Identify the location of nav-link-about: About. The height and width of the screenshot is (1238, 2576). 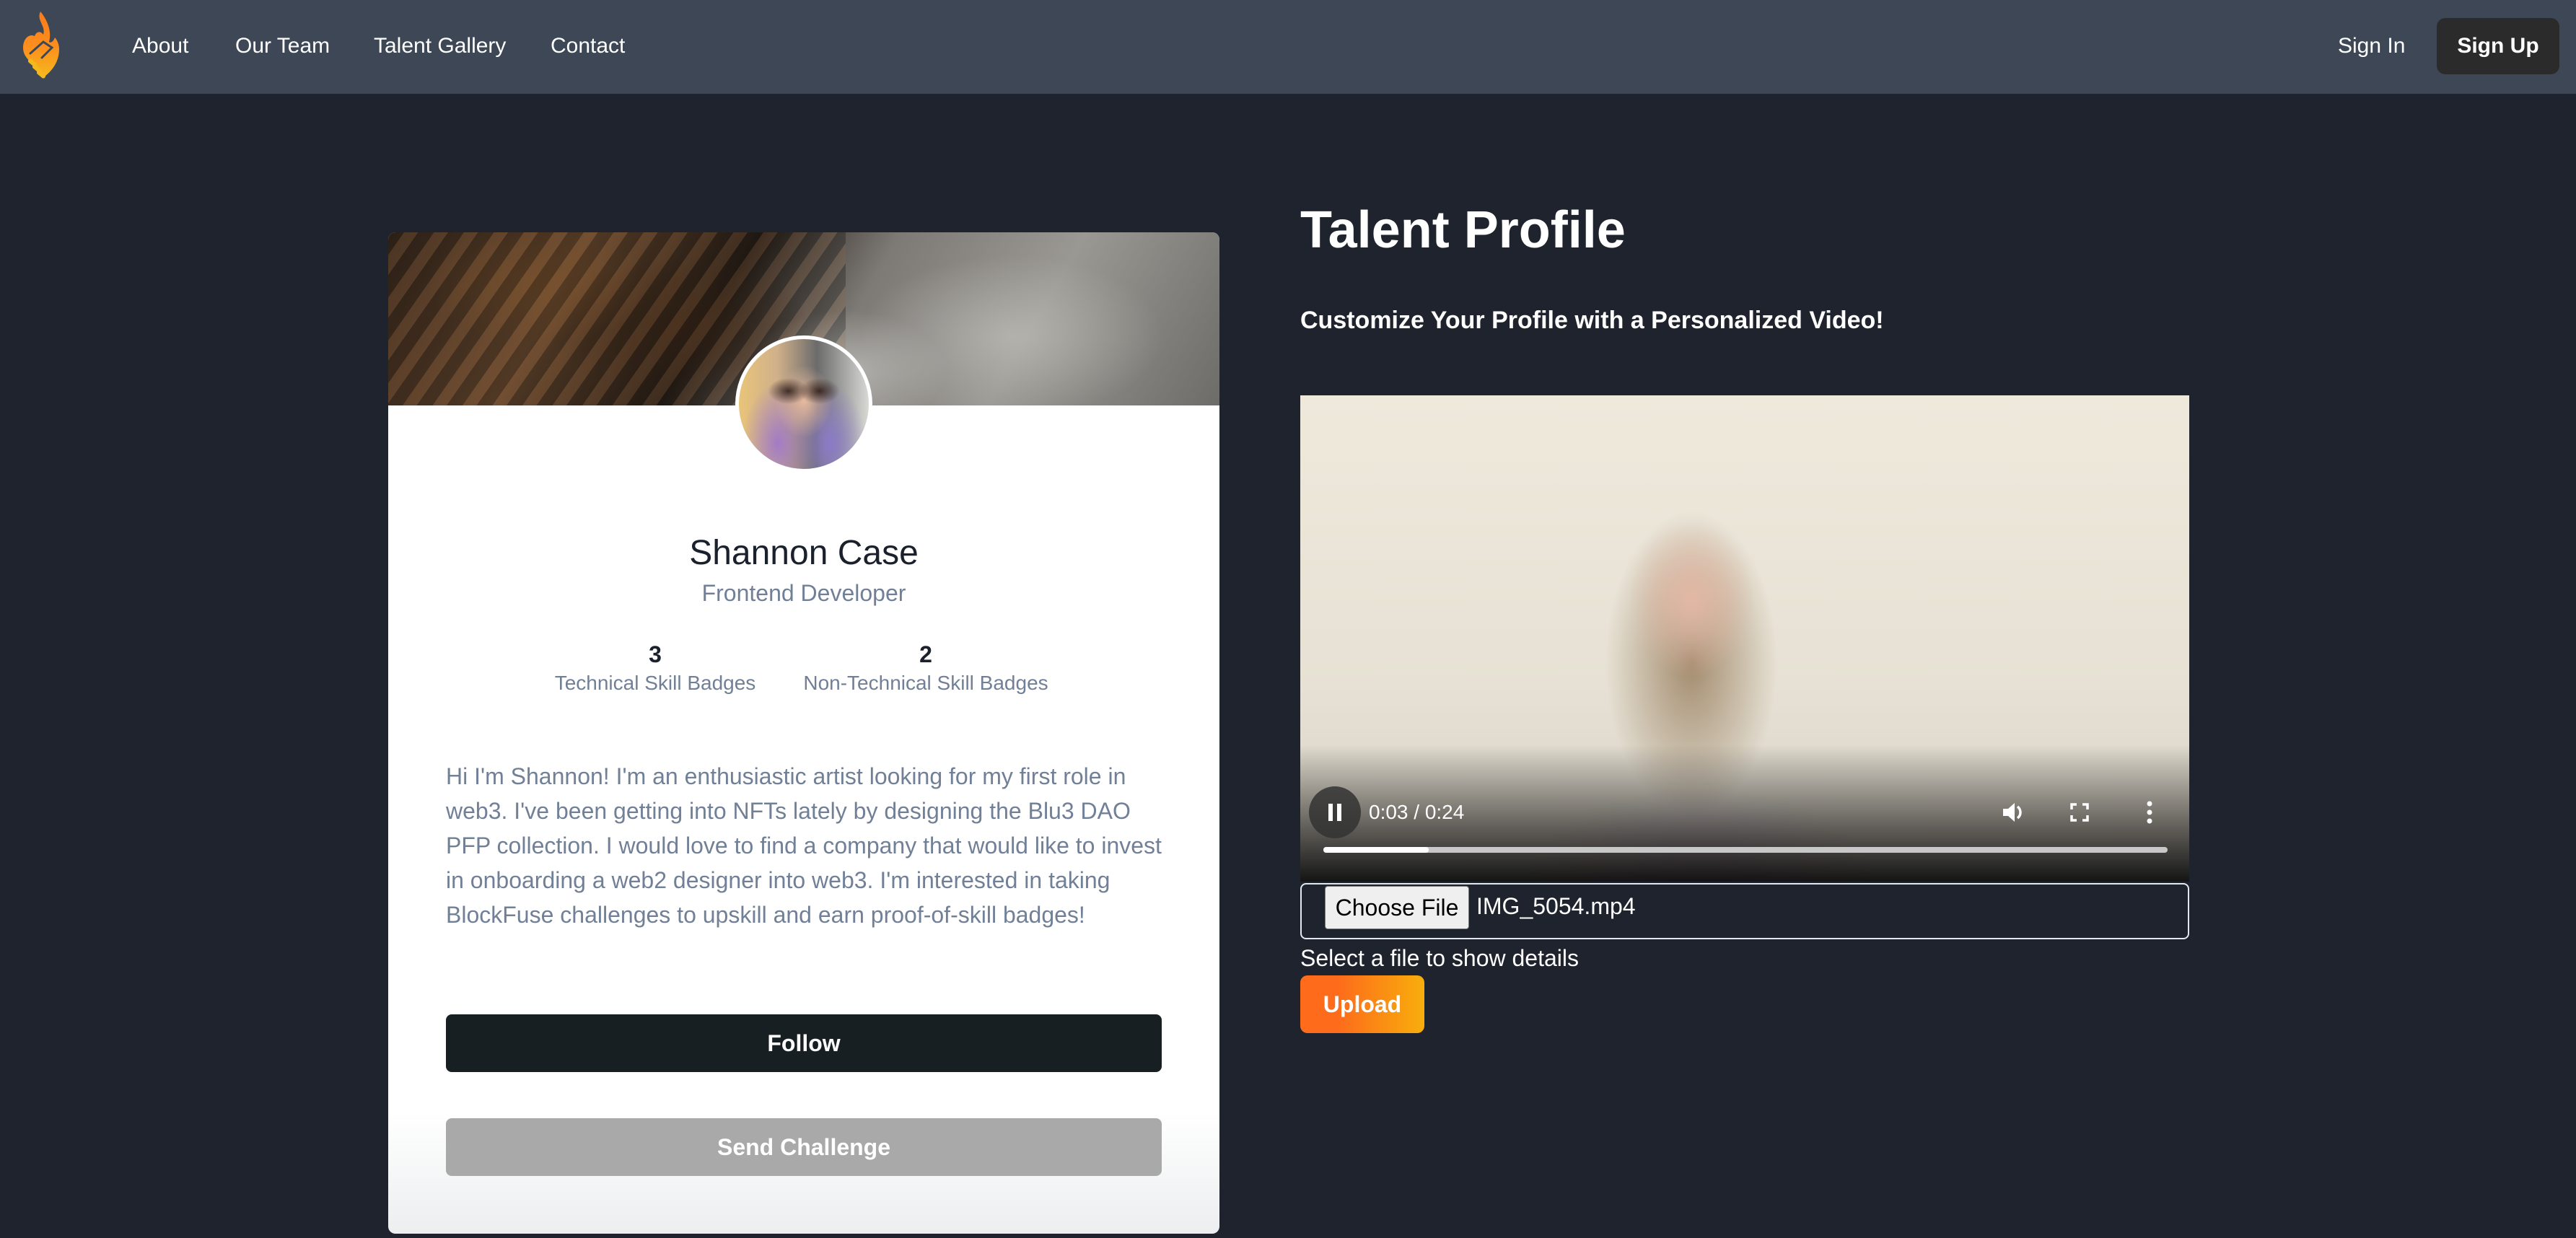
(160, 46).